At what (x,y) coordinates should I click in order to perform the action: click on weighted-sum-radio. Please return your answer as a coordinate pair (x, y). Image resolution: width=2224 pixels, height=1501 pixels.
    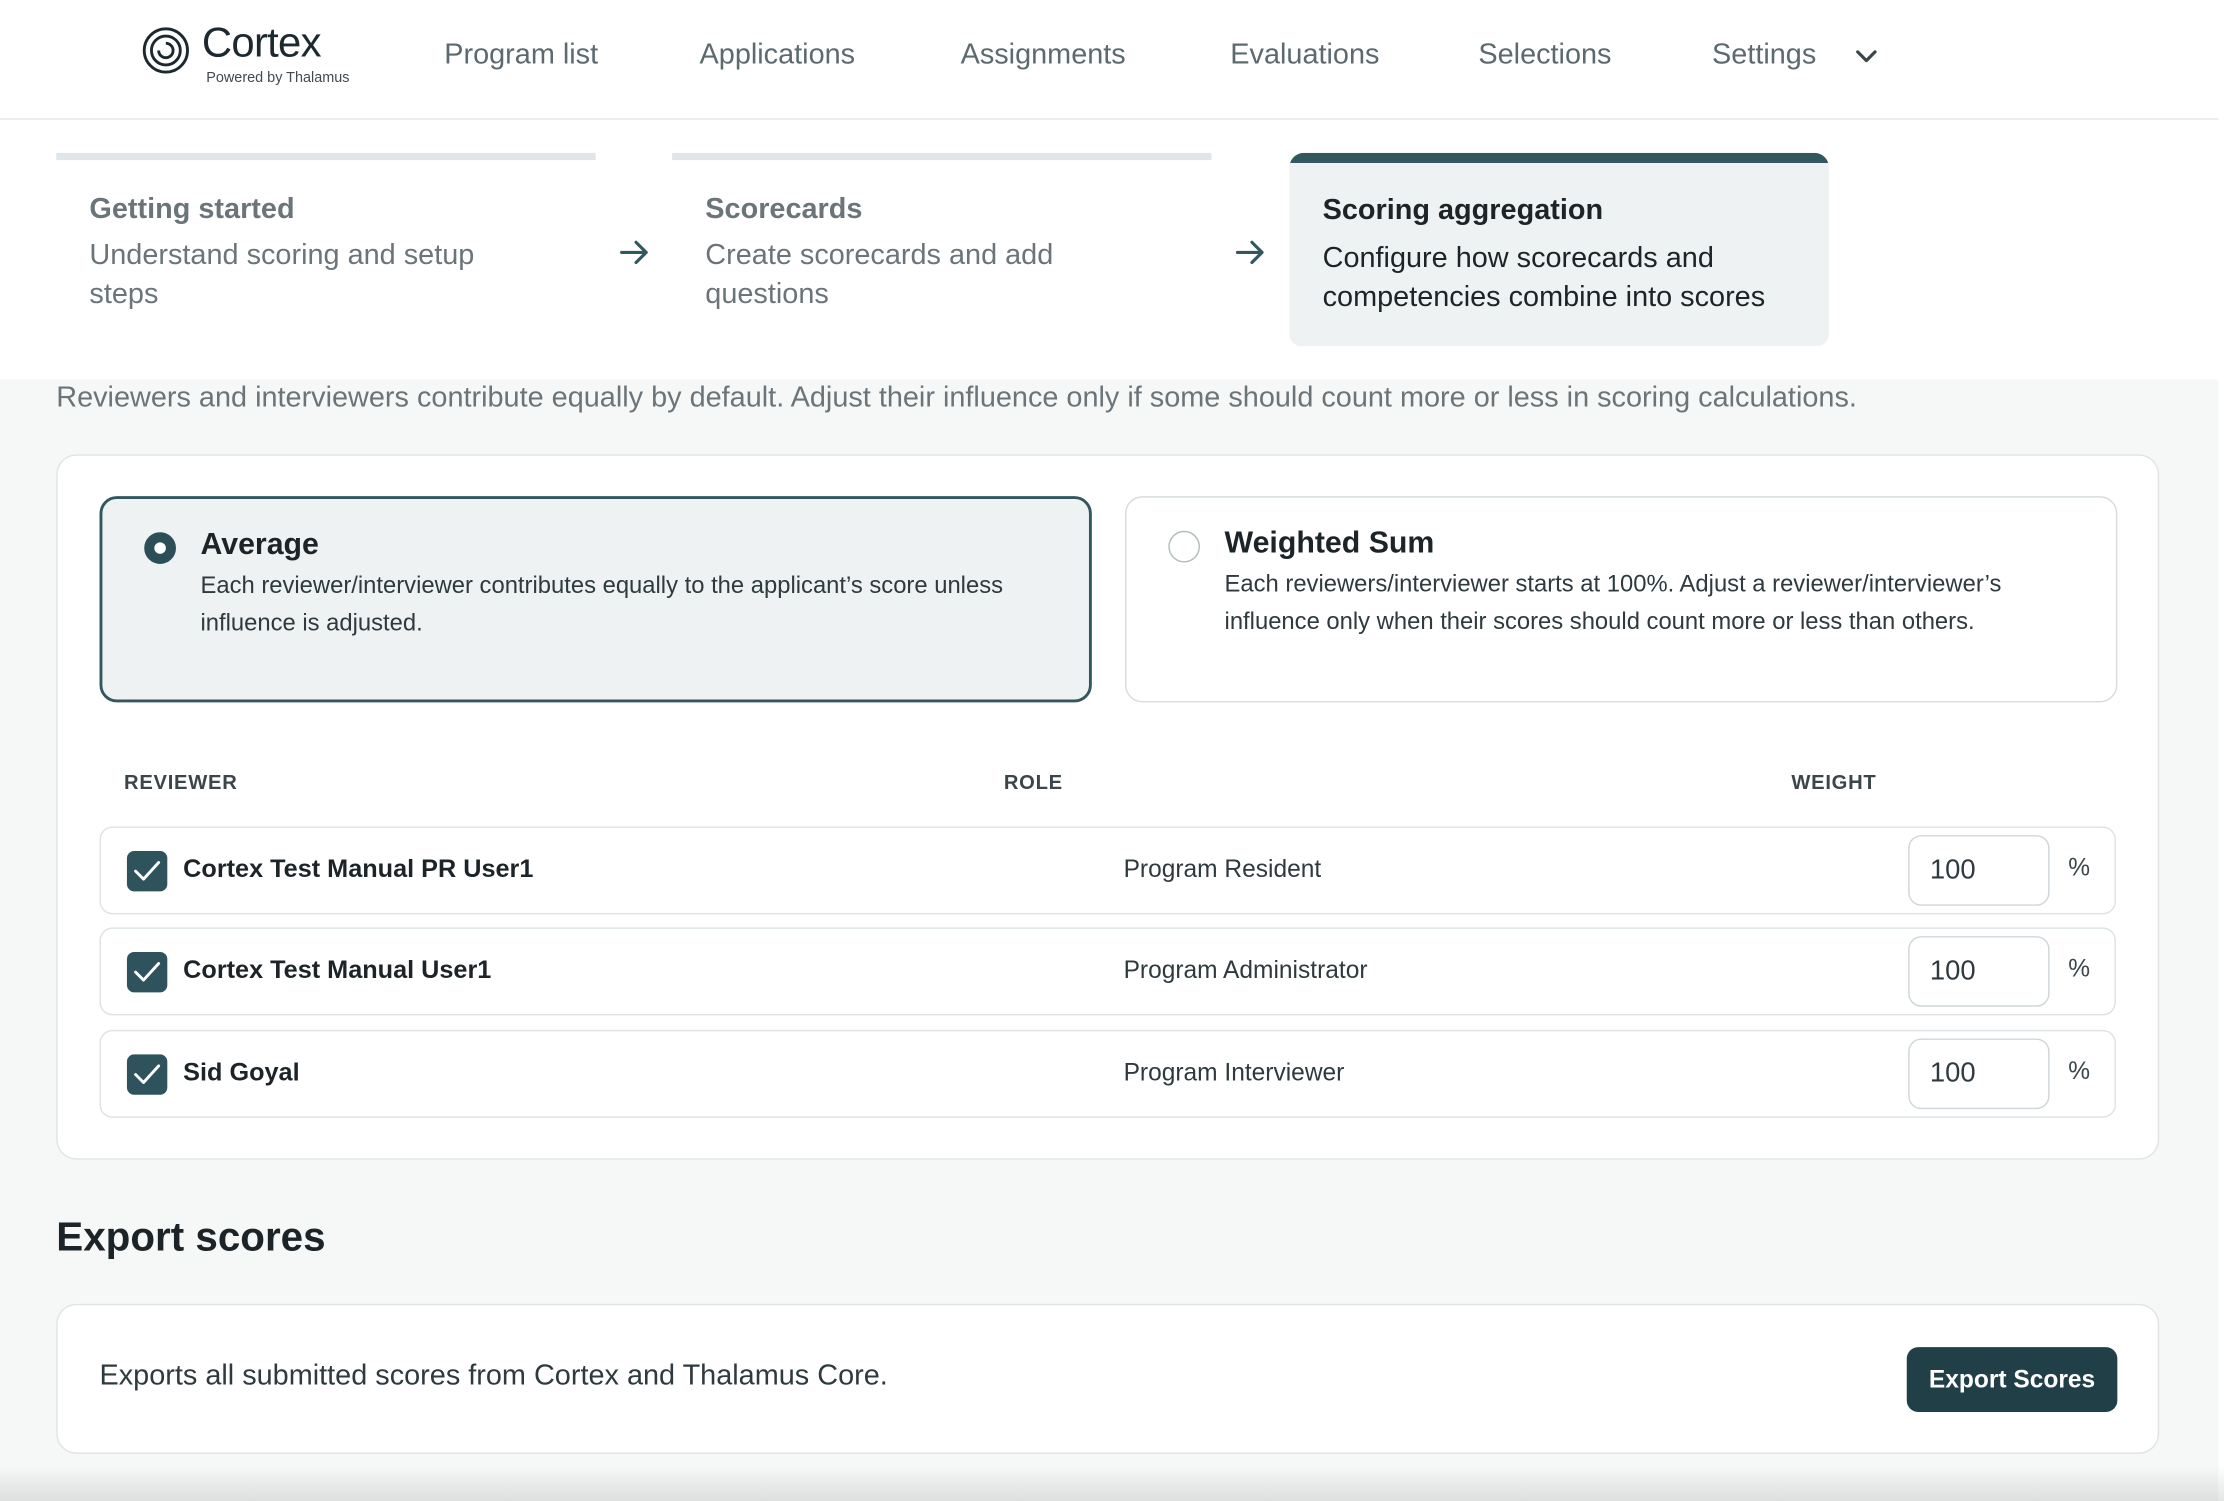
    Looking at the image, I should click on (1184, 546).